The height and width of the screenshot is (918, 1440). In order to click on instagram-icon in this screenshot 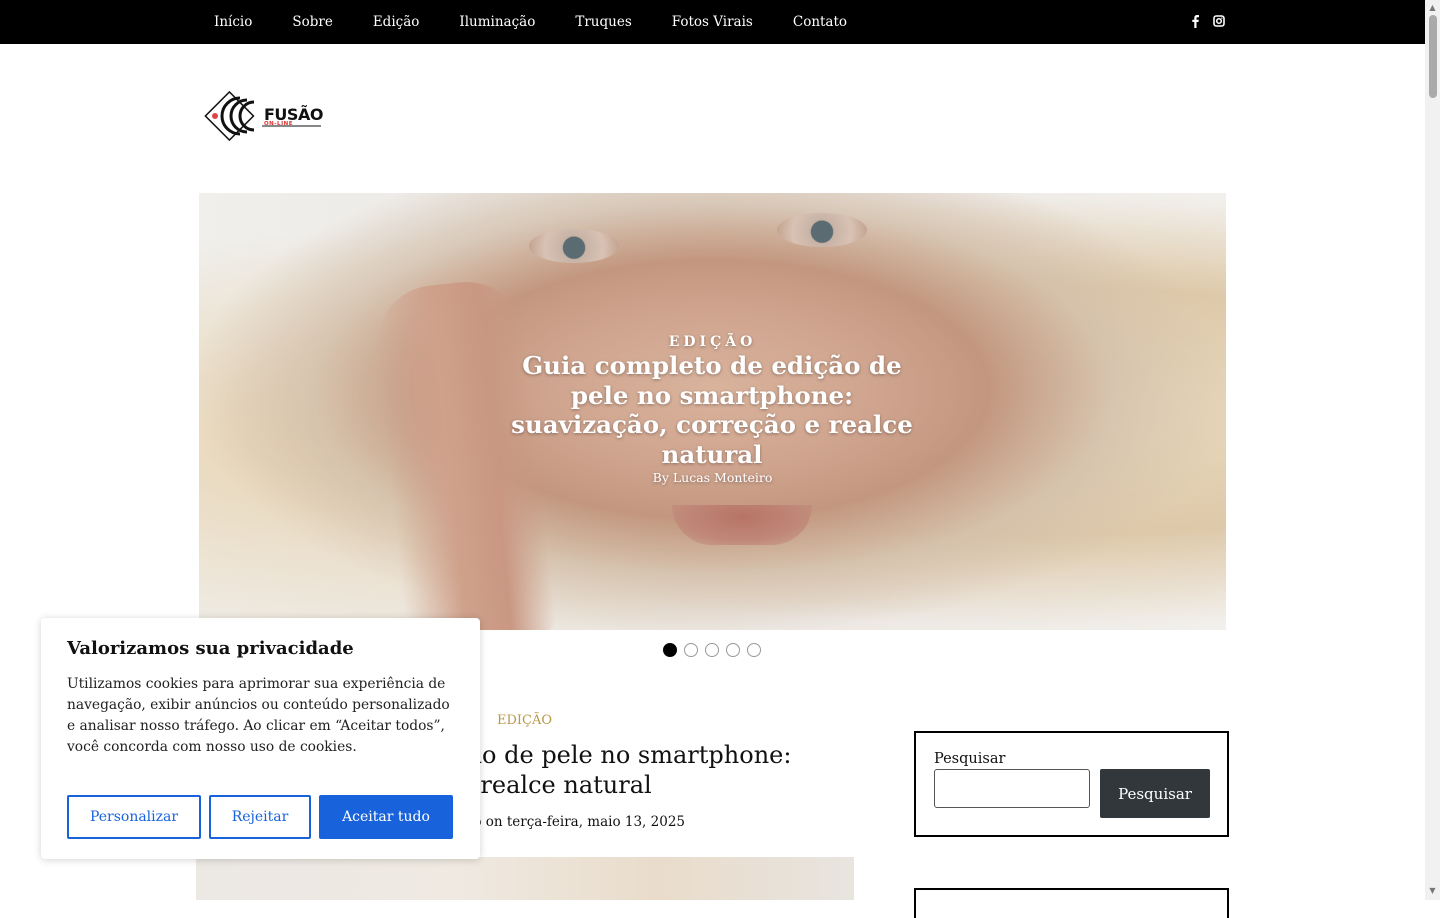, I will do `click(1219, 20)`.